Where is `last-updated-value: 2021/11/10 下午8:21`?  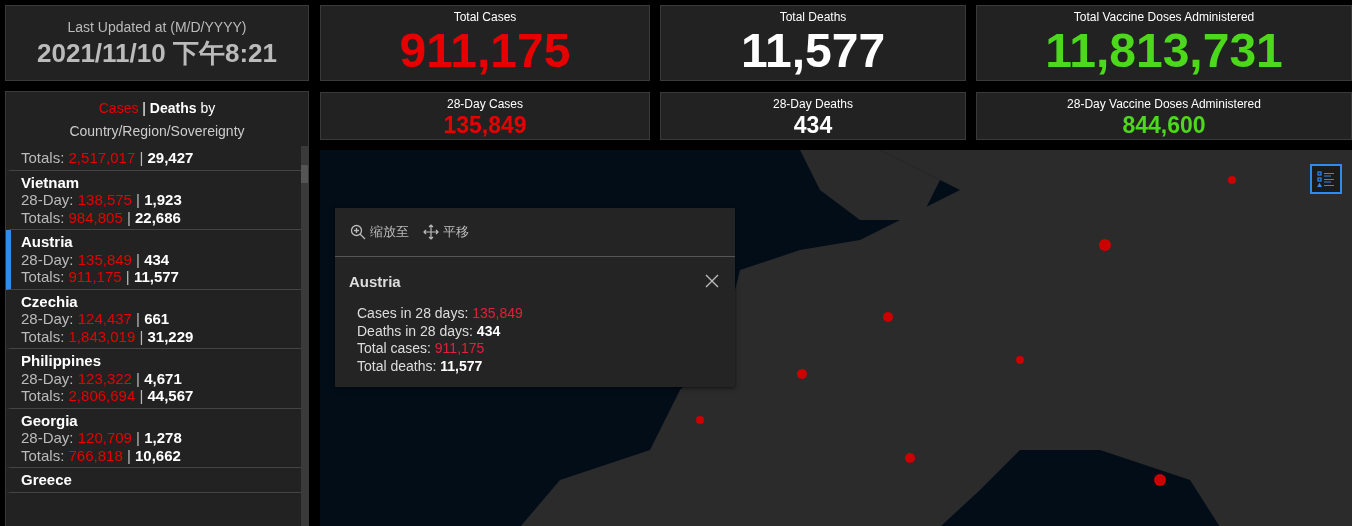 last-updated-value: 2021/11/10 下午8:21 is located at coordinates (157, 53).